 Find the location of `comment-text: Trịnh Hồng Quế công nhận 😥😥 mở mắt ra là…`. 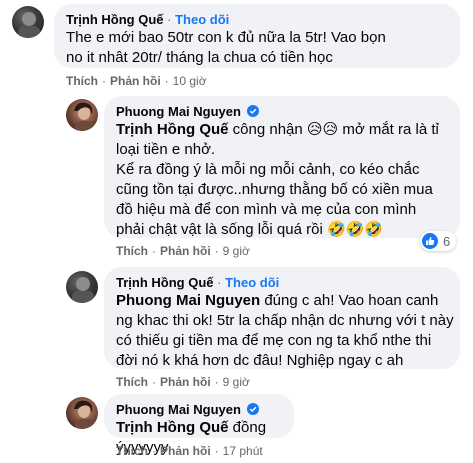

comment-text: Trịnh Hồng Quế công nhận 😥😥 mở mắt ra là… is located at coordinates (281, 140).